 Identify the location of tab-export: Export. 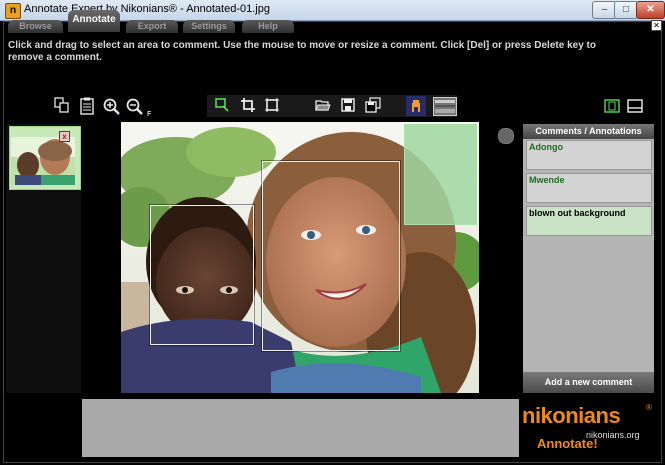
(152, 26).